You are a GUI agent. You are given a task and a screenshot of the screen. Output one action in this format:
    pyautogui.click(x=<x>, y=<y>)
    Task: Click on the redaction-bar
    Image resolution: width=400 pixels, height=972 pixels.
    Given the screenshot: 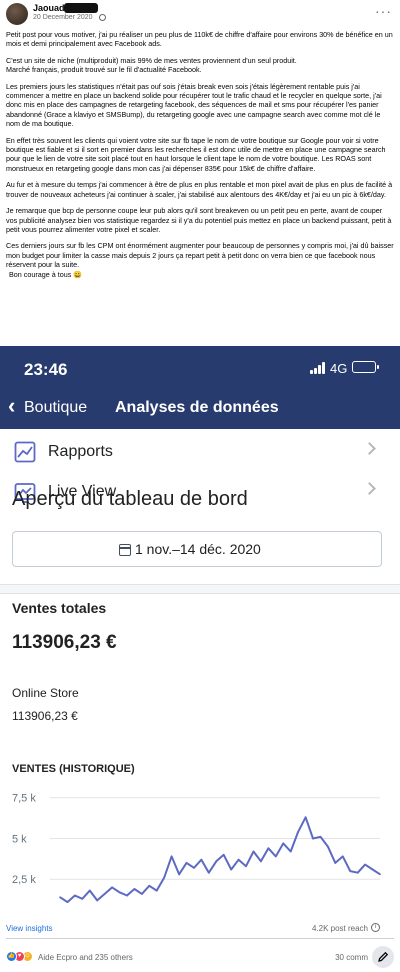 What is the action you would take?
    pyautogui.click(x=81, y=8)
    